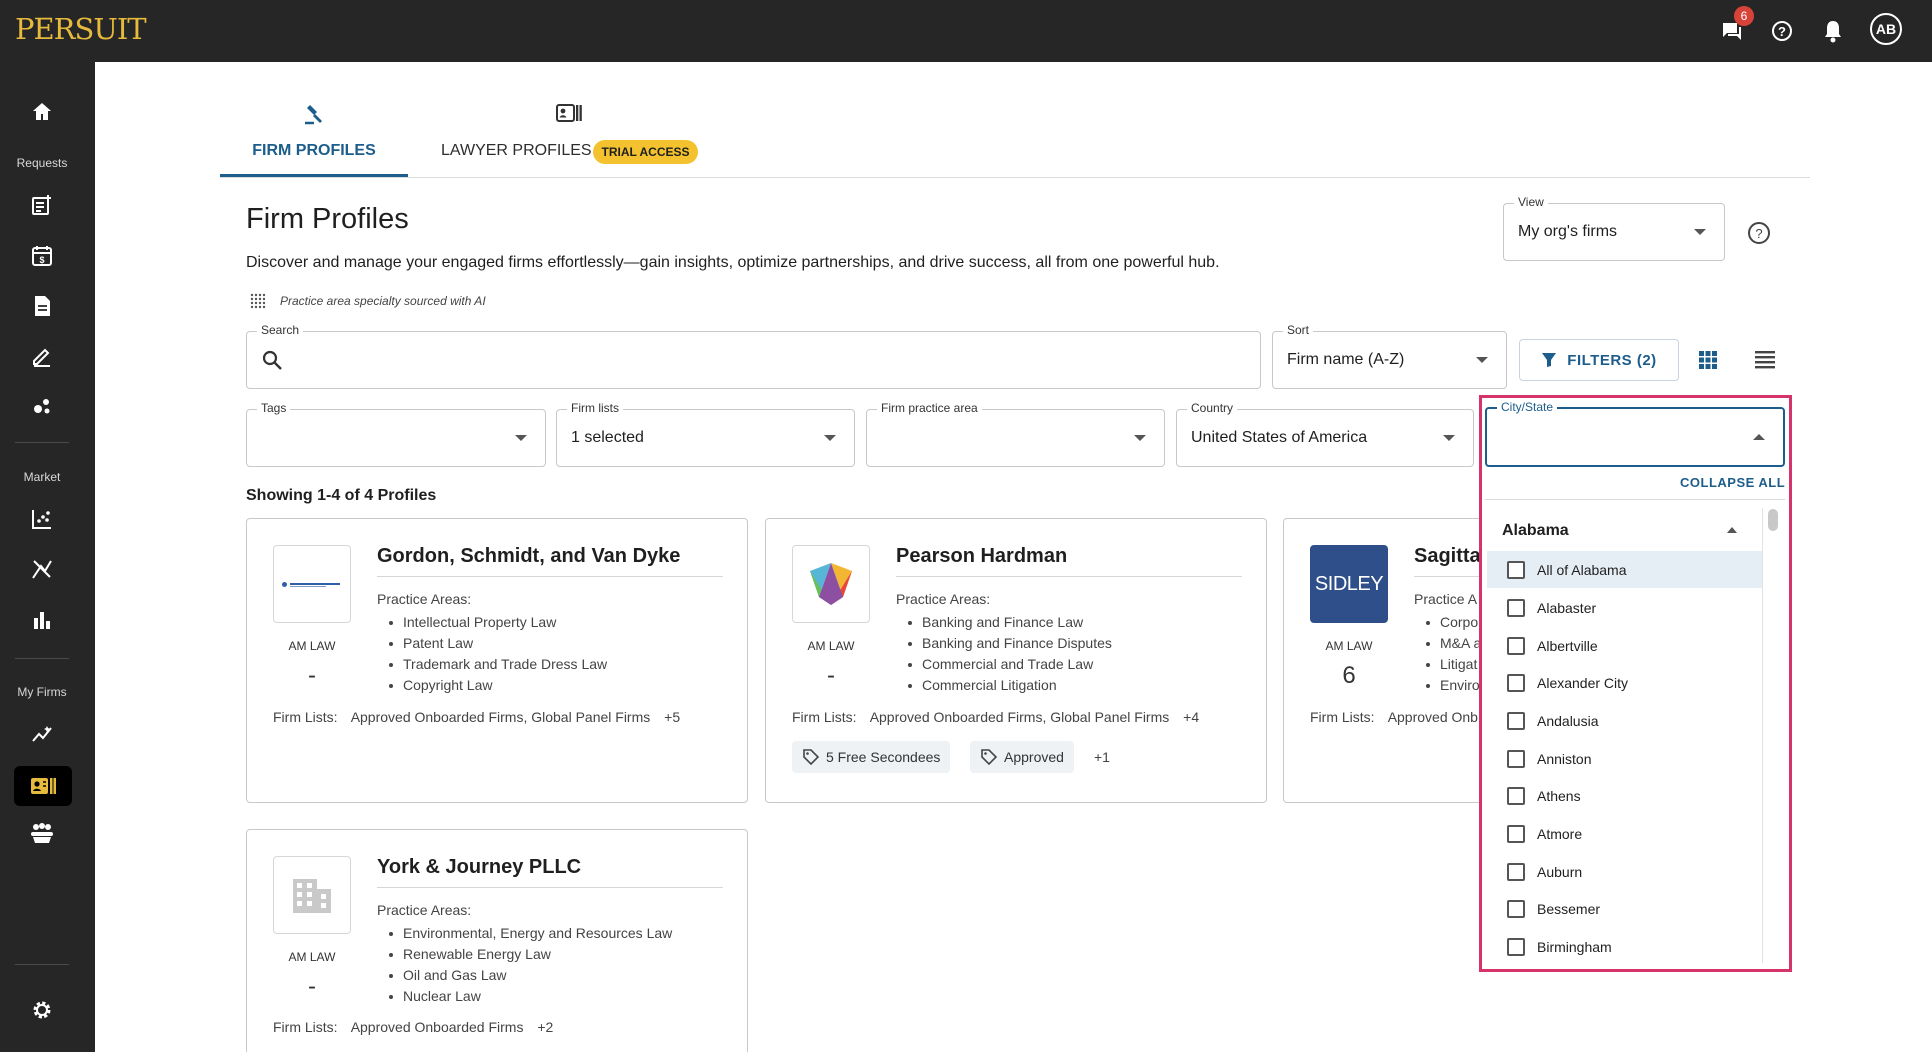 Image resolution: width=1932 pixels, height=1052 pixels. I want to click on tab-lawyer-profiles: LAWYER PROFILES, so click(516, 137).